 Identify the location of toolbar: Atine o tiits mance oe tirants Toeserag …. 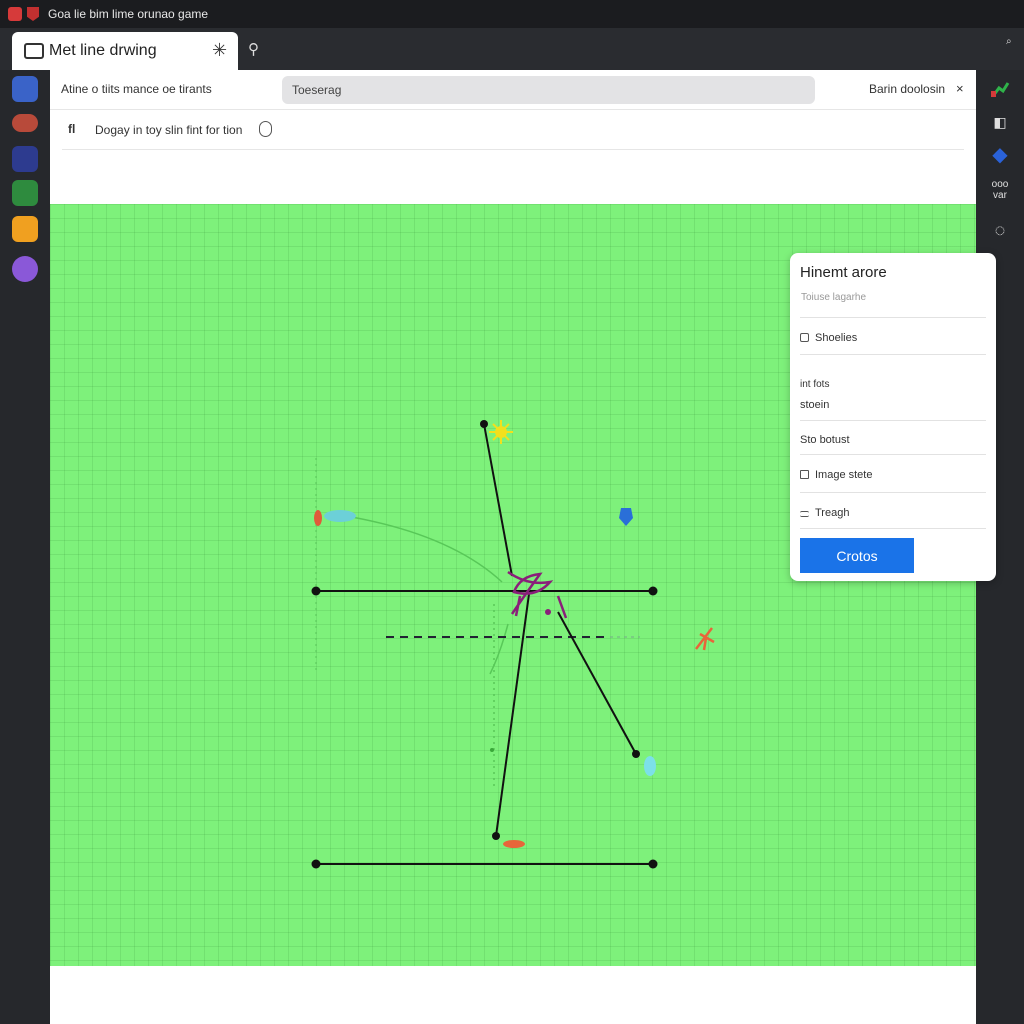
(513, 90).